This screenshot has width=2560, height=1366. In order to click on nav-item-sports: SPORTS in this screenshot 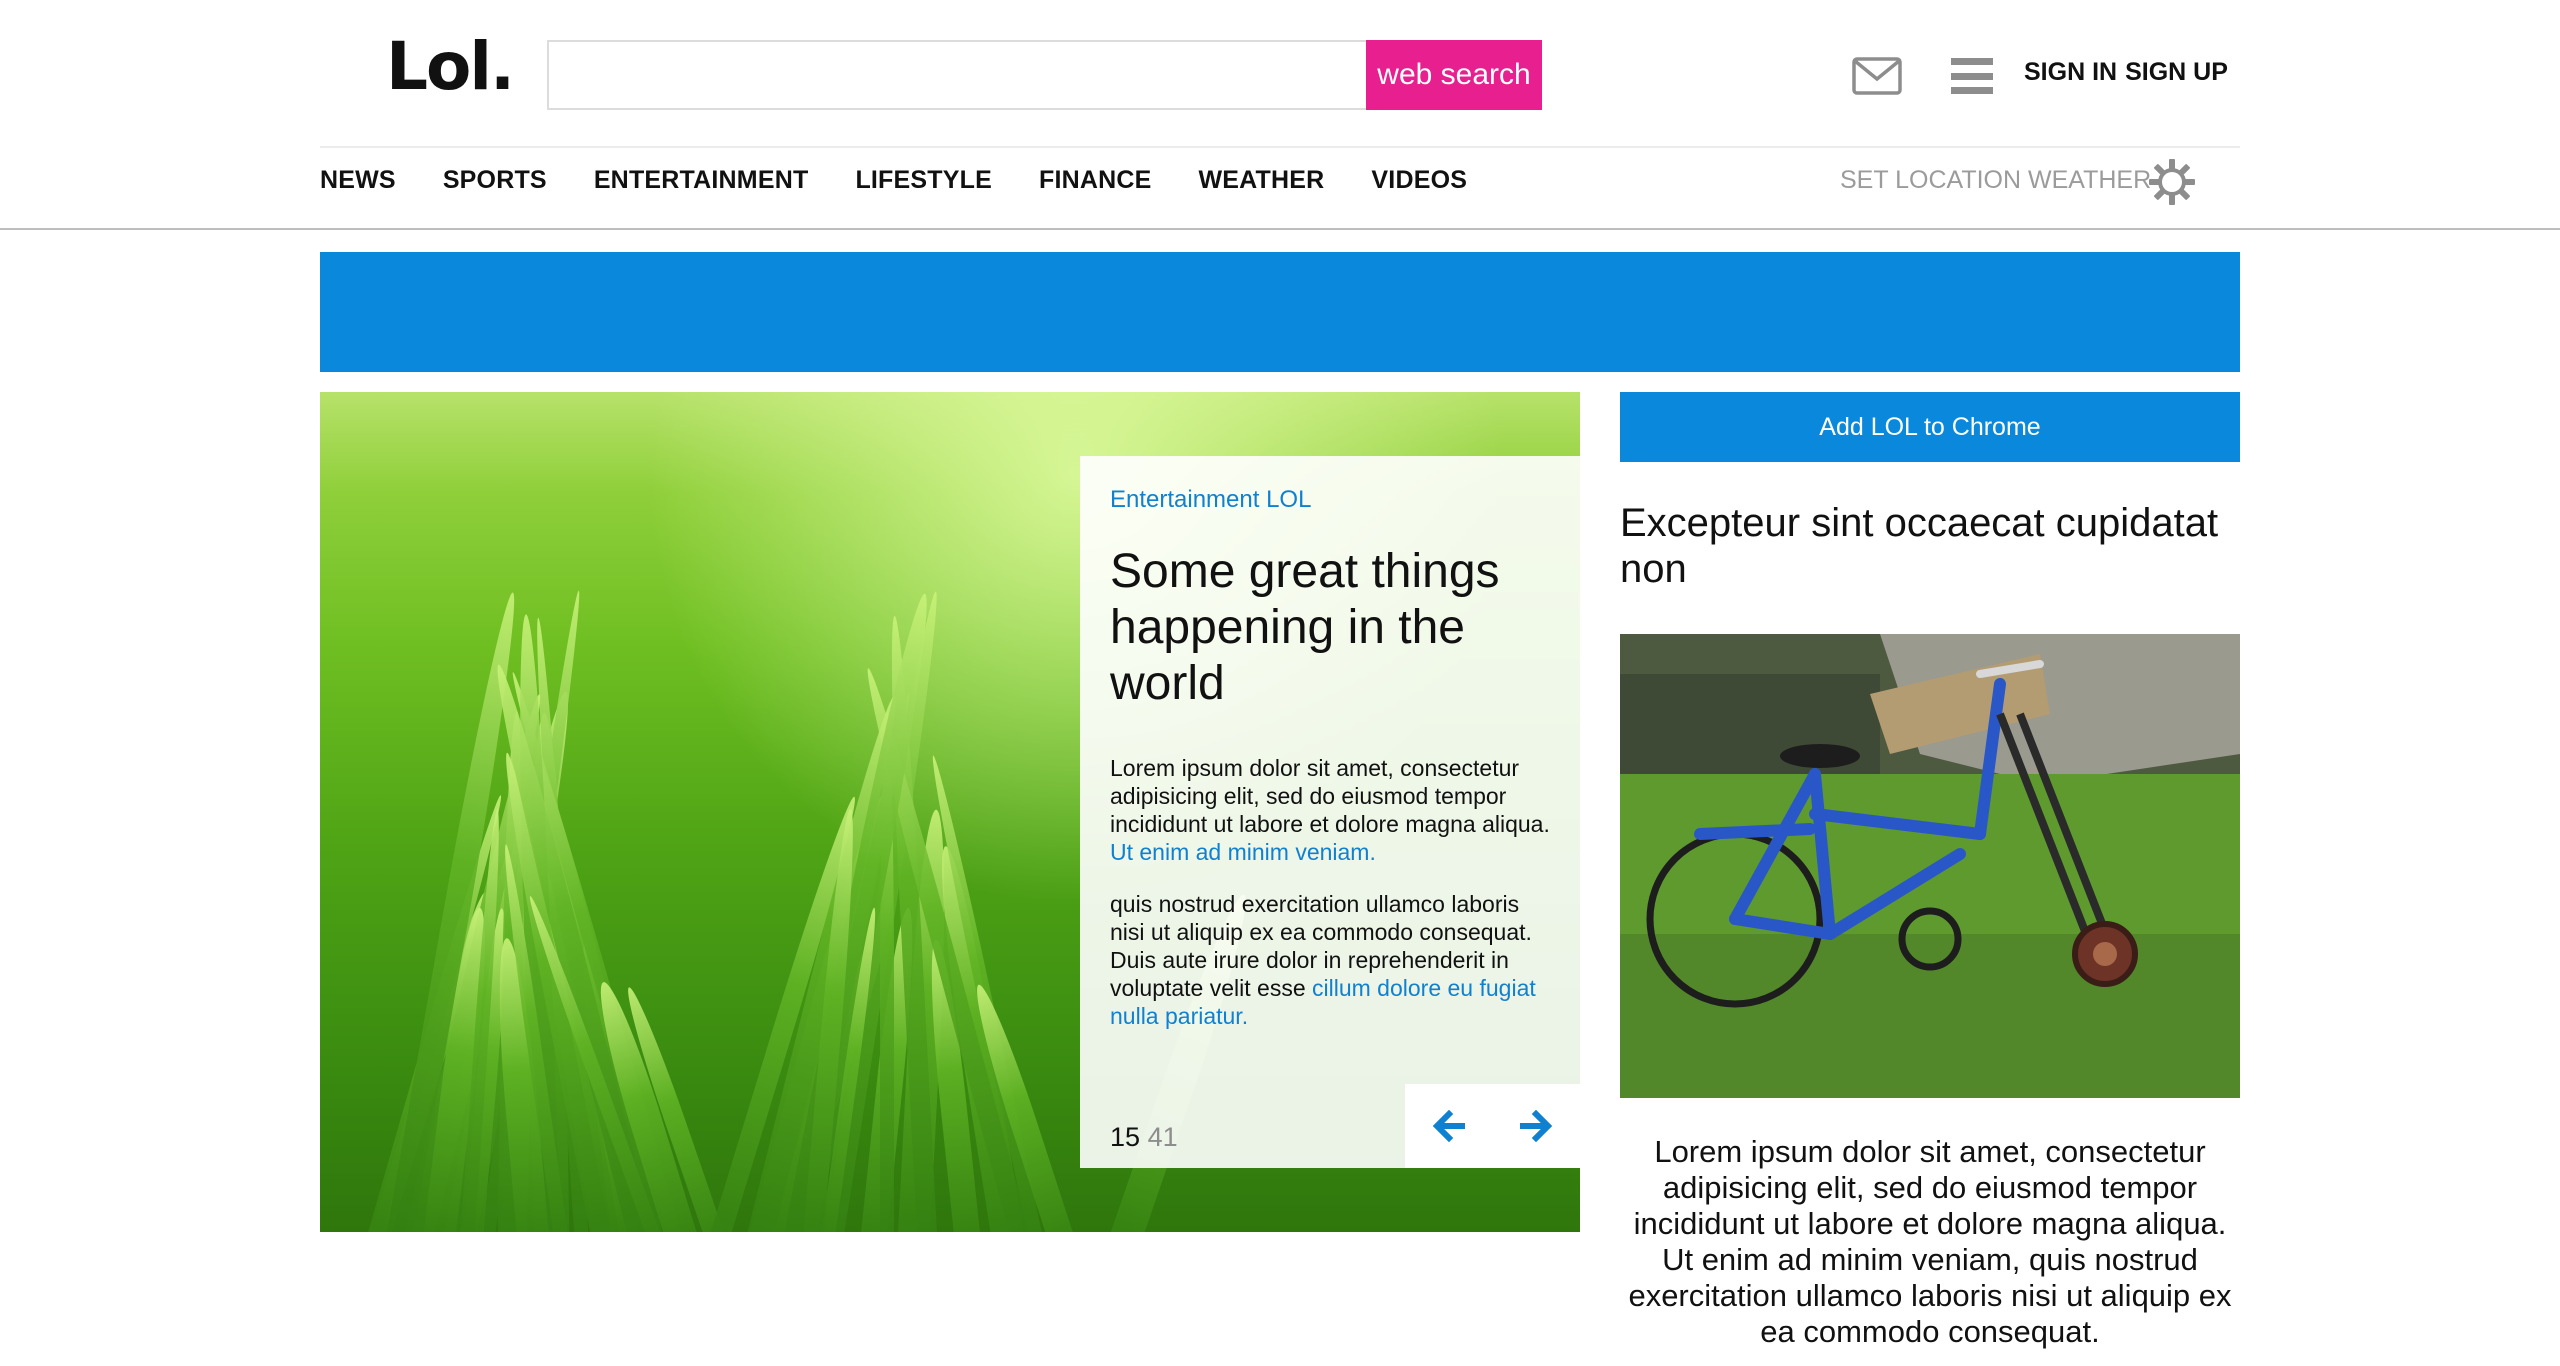, I will do `click(495, 180)`.